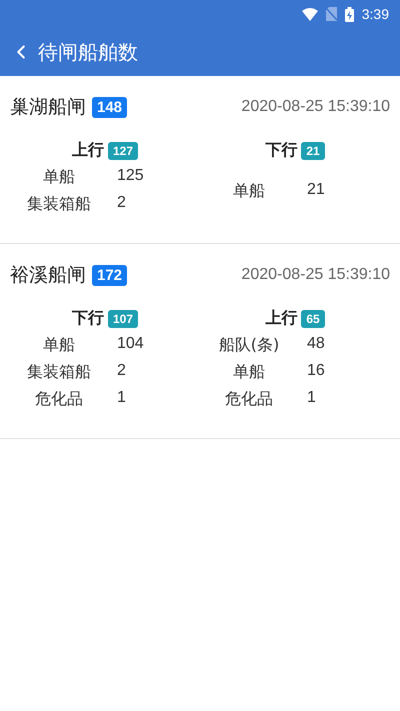 The height and width of the screenshot is (711, 400). Describe the element at coordinates (316, 190) in the screenshot. I see `ship-count: 21` at that location.